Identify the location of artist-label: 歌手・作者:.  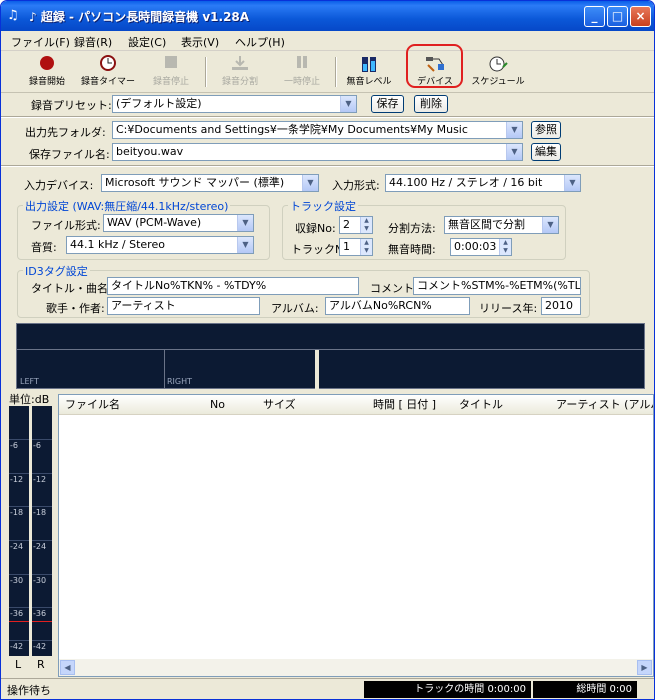
(75, 308).